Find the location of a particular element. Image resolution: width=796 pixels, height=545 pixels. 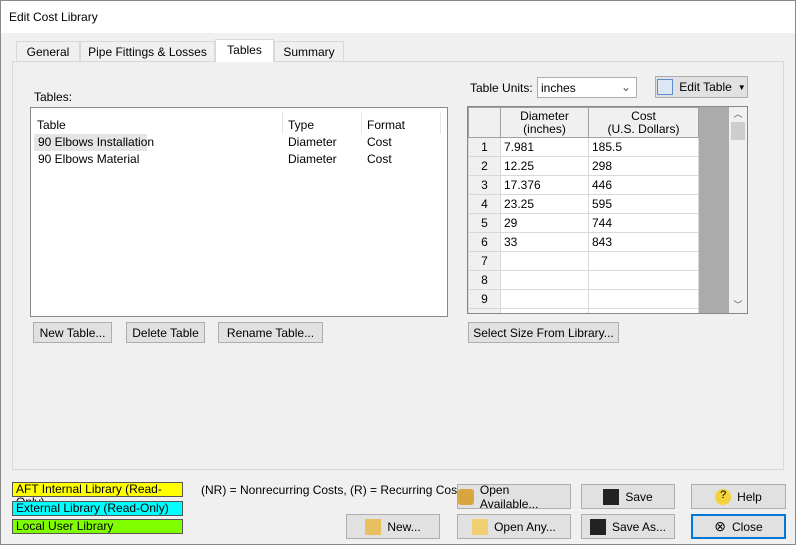

grid-cell: 446 is located at coordinates (643, 185).